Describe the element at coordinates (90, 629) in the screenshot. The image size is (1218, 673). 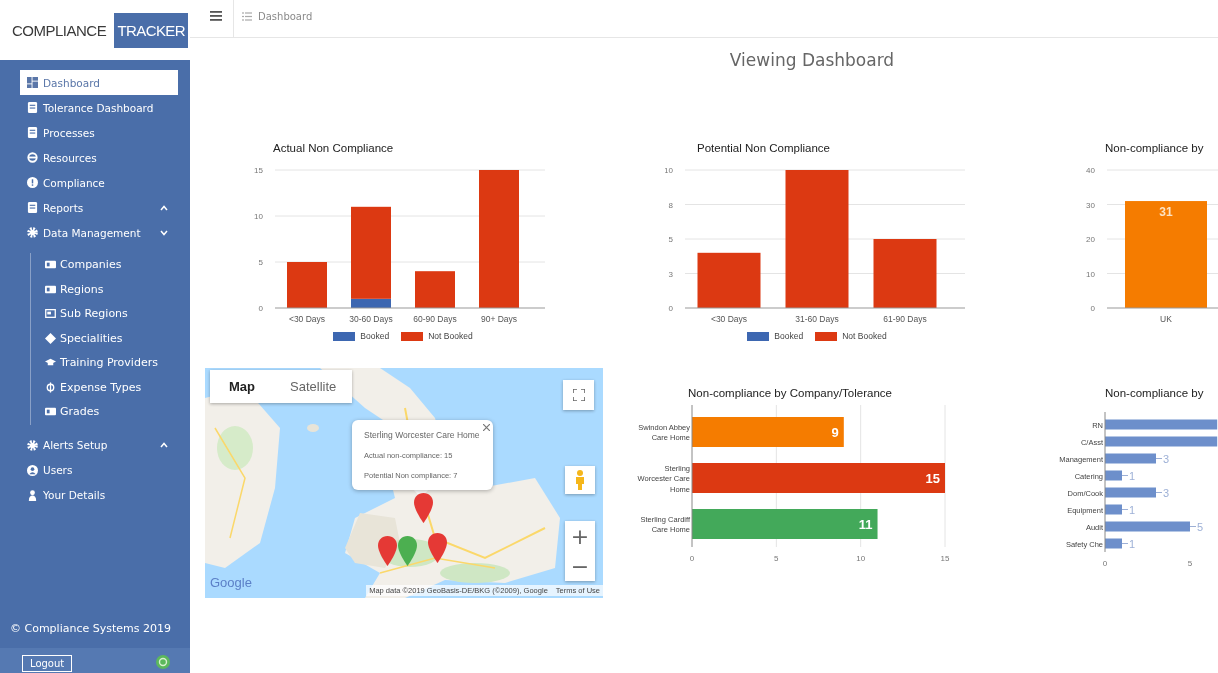
I see `copyright-text: © Compliance Systems 2019` at that location.